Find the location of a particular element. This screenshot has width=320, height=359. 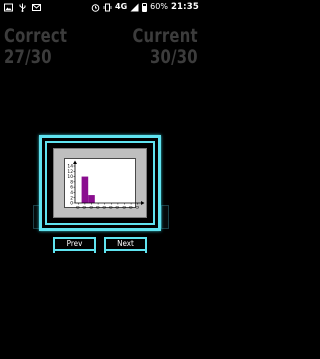

signal-icon is located at coordinates (134, 7).